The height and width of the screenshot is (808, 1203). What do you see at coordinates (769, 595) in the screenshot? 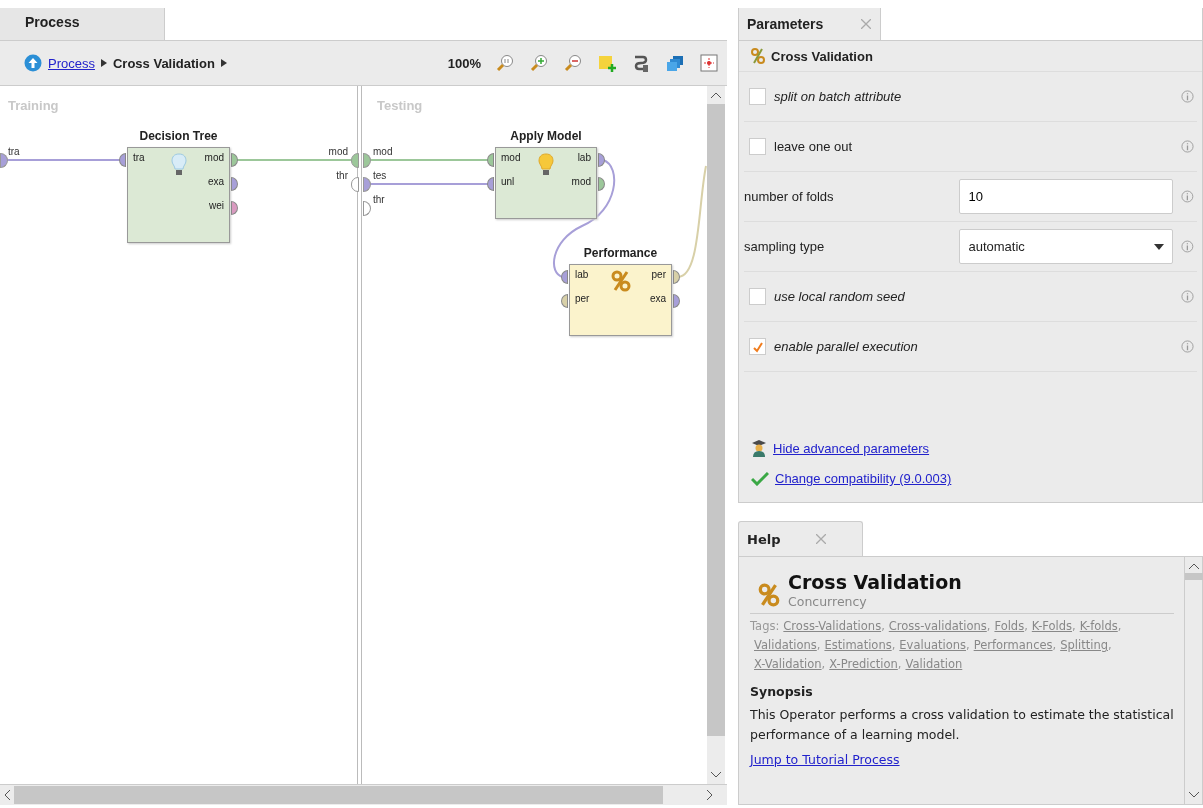
I see `percent-icon` at bounding box center [769, 595].